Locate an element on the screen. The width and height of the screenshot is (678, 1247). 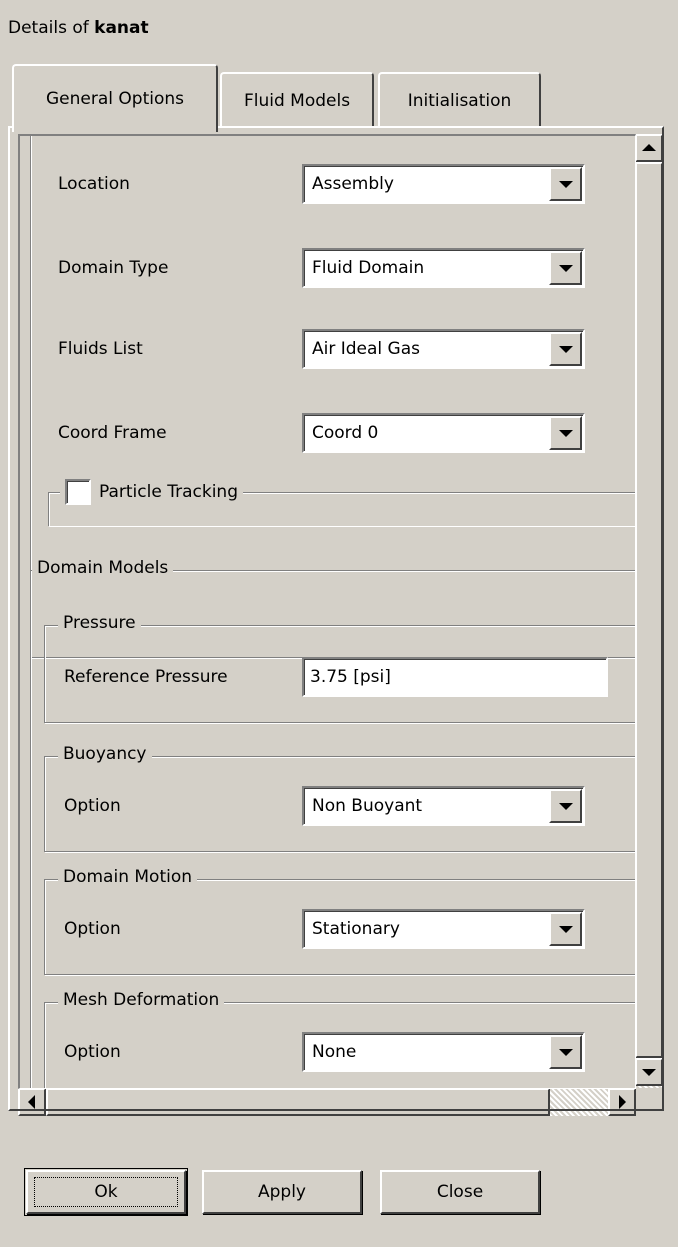
tab-fluid-models: Fluid Models is located at coordinates (297, 100).